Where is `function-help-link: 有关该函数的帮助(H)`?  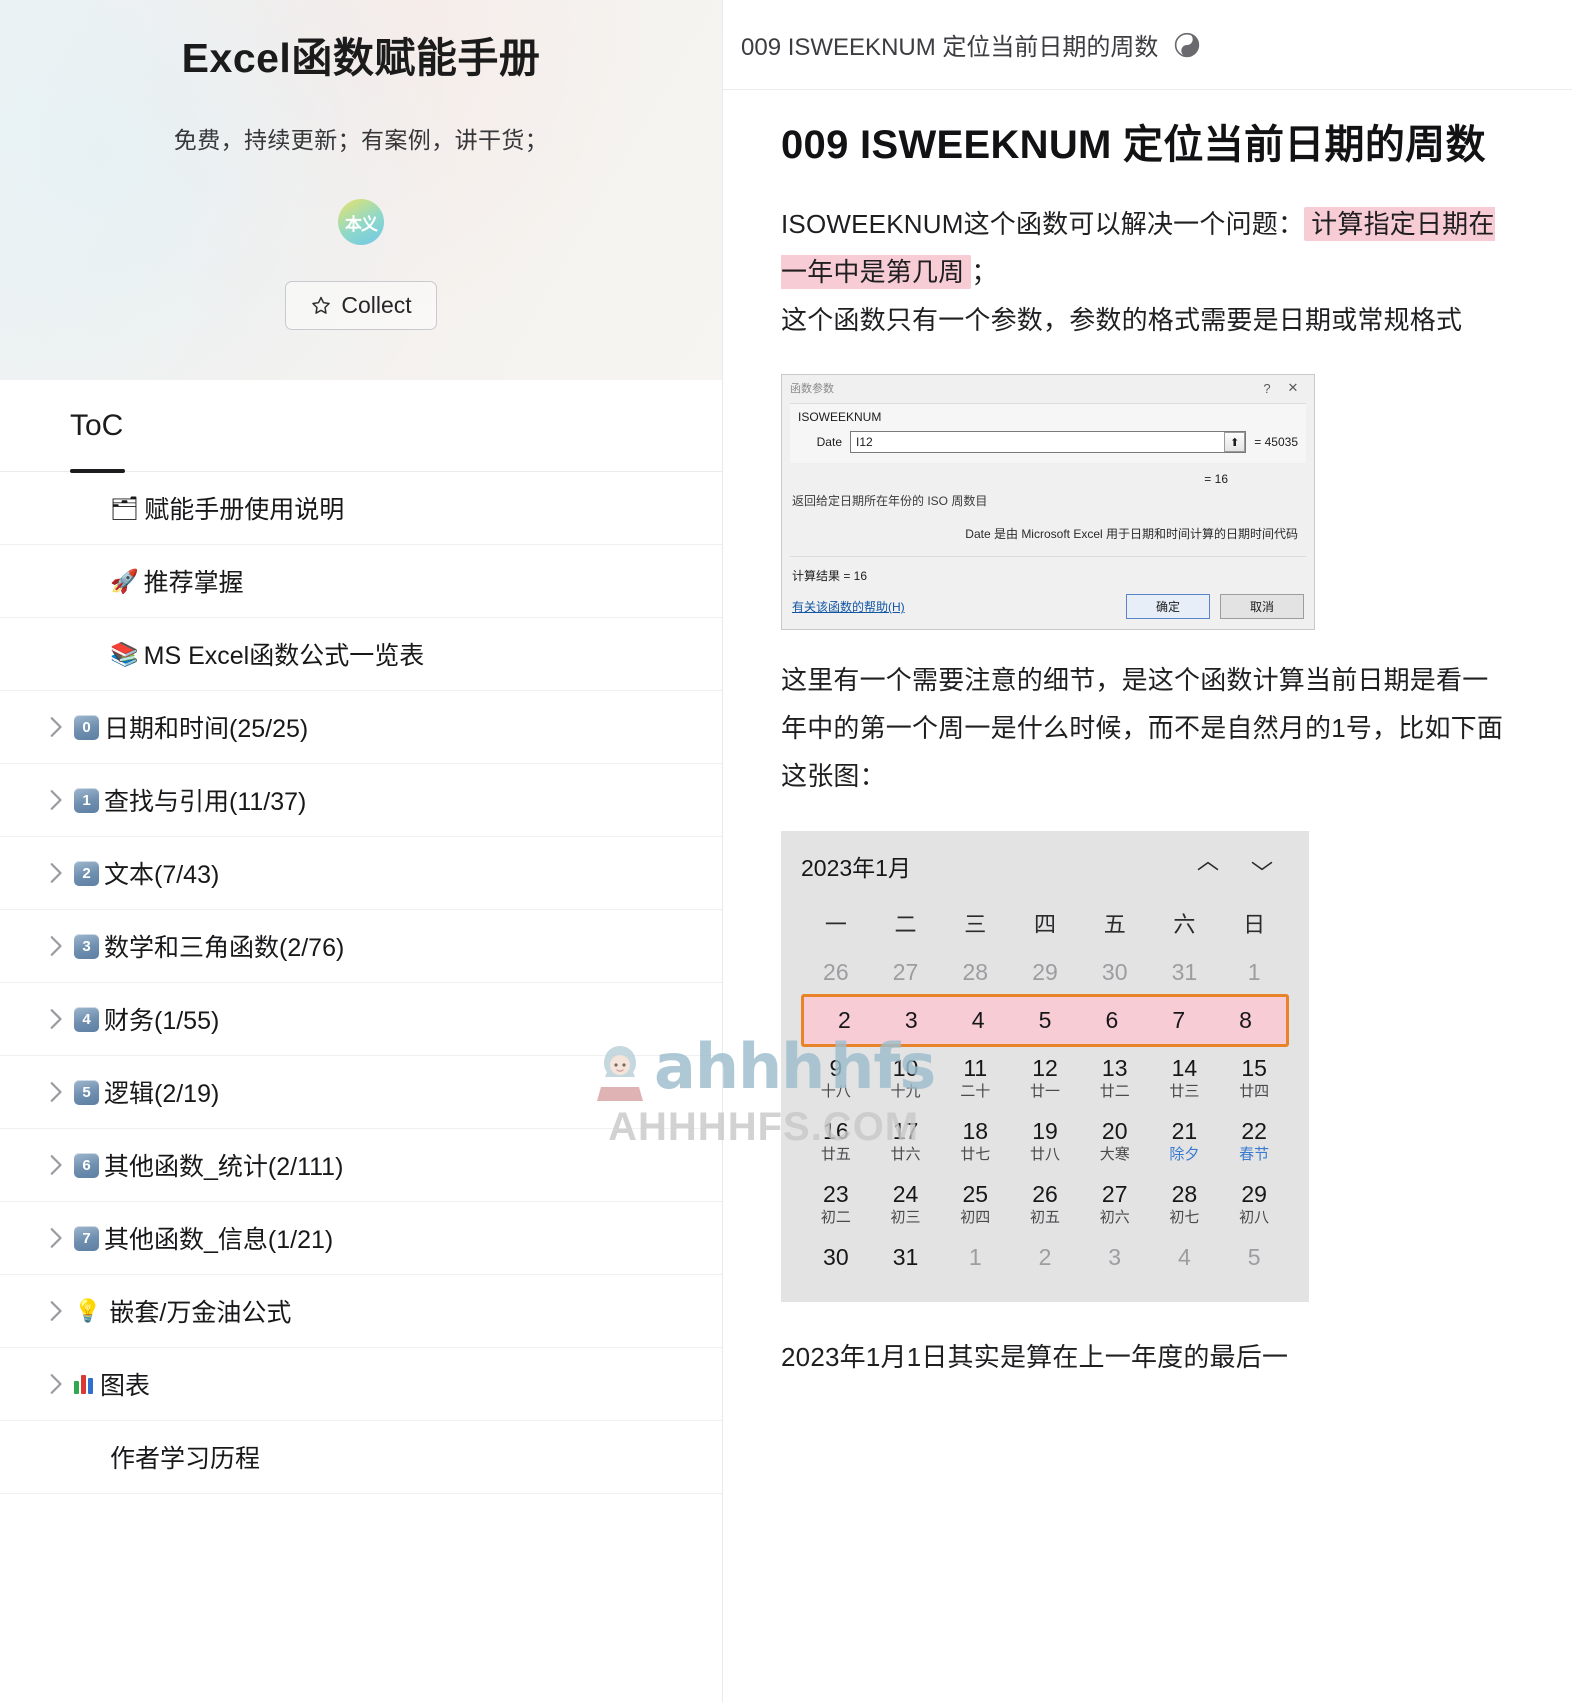 function-help-link: 有关该函数的帮助(H) is located at coordinates (848, 606).